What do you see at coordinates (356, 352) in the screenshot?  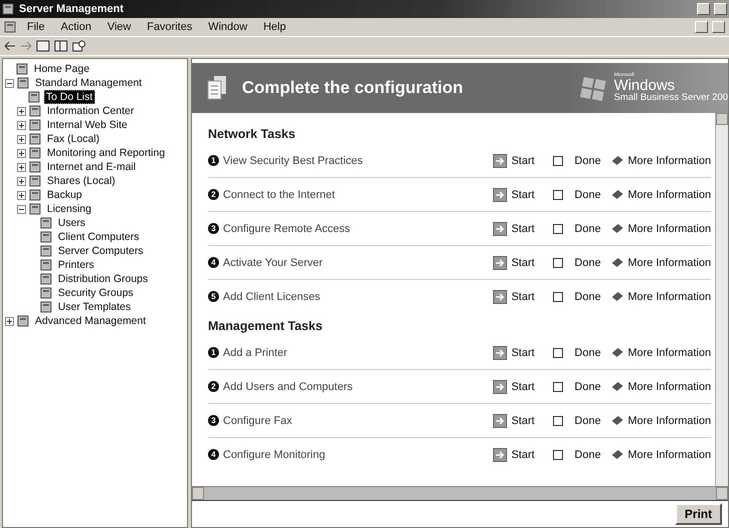 I see `task-link: Add a Printer` at bounding box center [356, 352].